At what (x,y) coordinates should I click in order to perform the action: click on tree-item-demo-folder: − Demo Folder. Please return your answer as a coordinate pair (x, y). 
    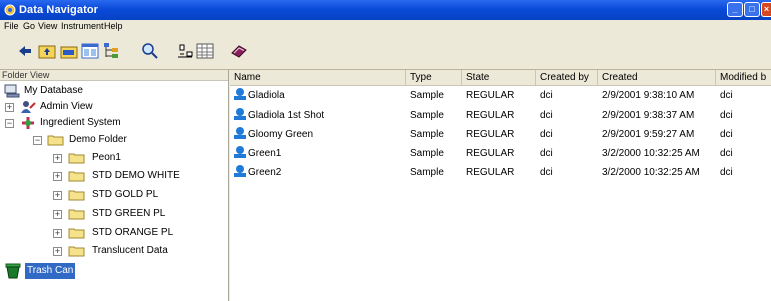
    Looking at the image, I should click on (127, 140).